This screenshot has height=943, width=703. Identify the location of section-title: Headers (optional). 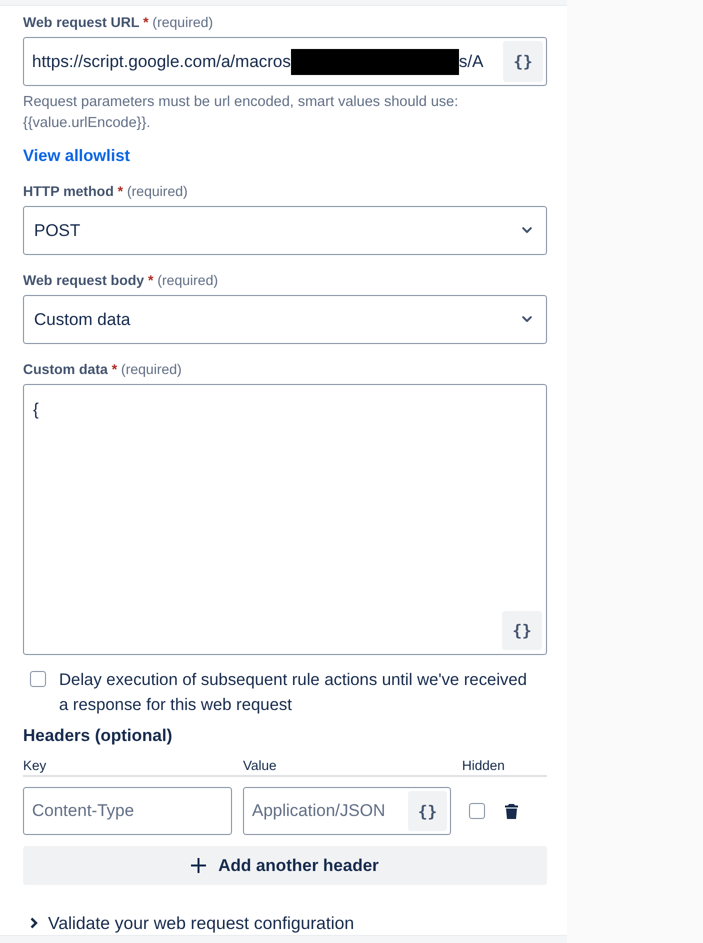
(98, 736).